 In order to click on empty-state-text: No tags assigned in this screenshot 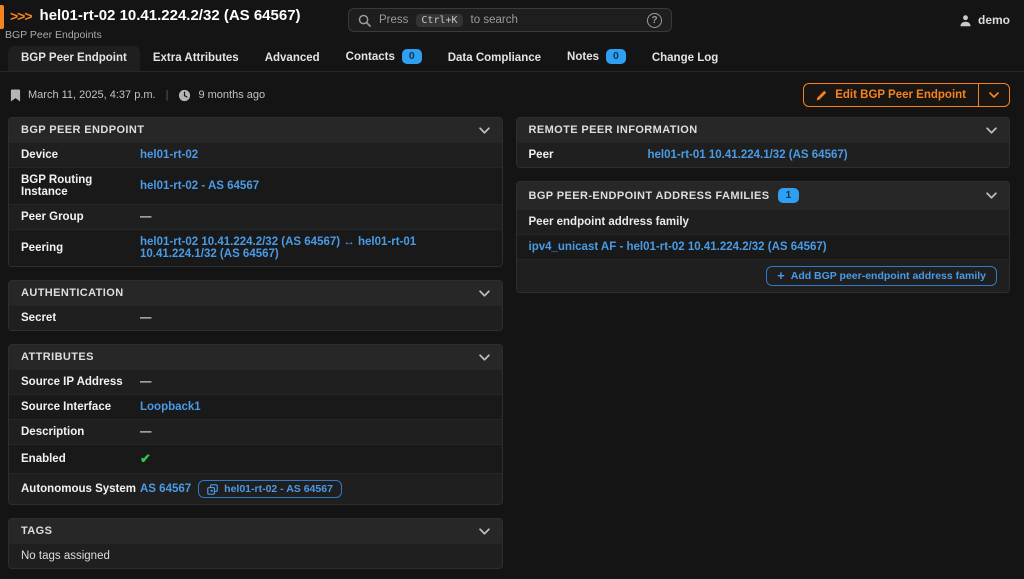, I will do `click(65, 556)`.